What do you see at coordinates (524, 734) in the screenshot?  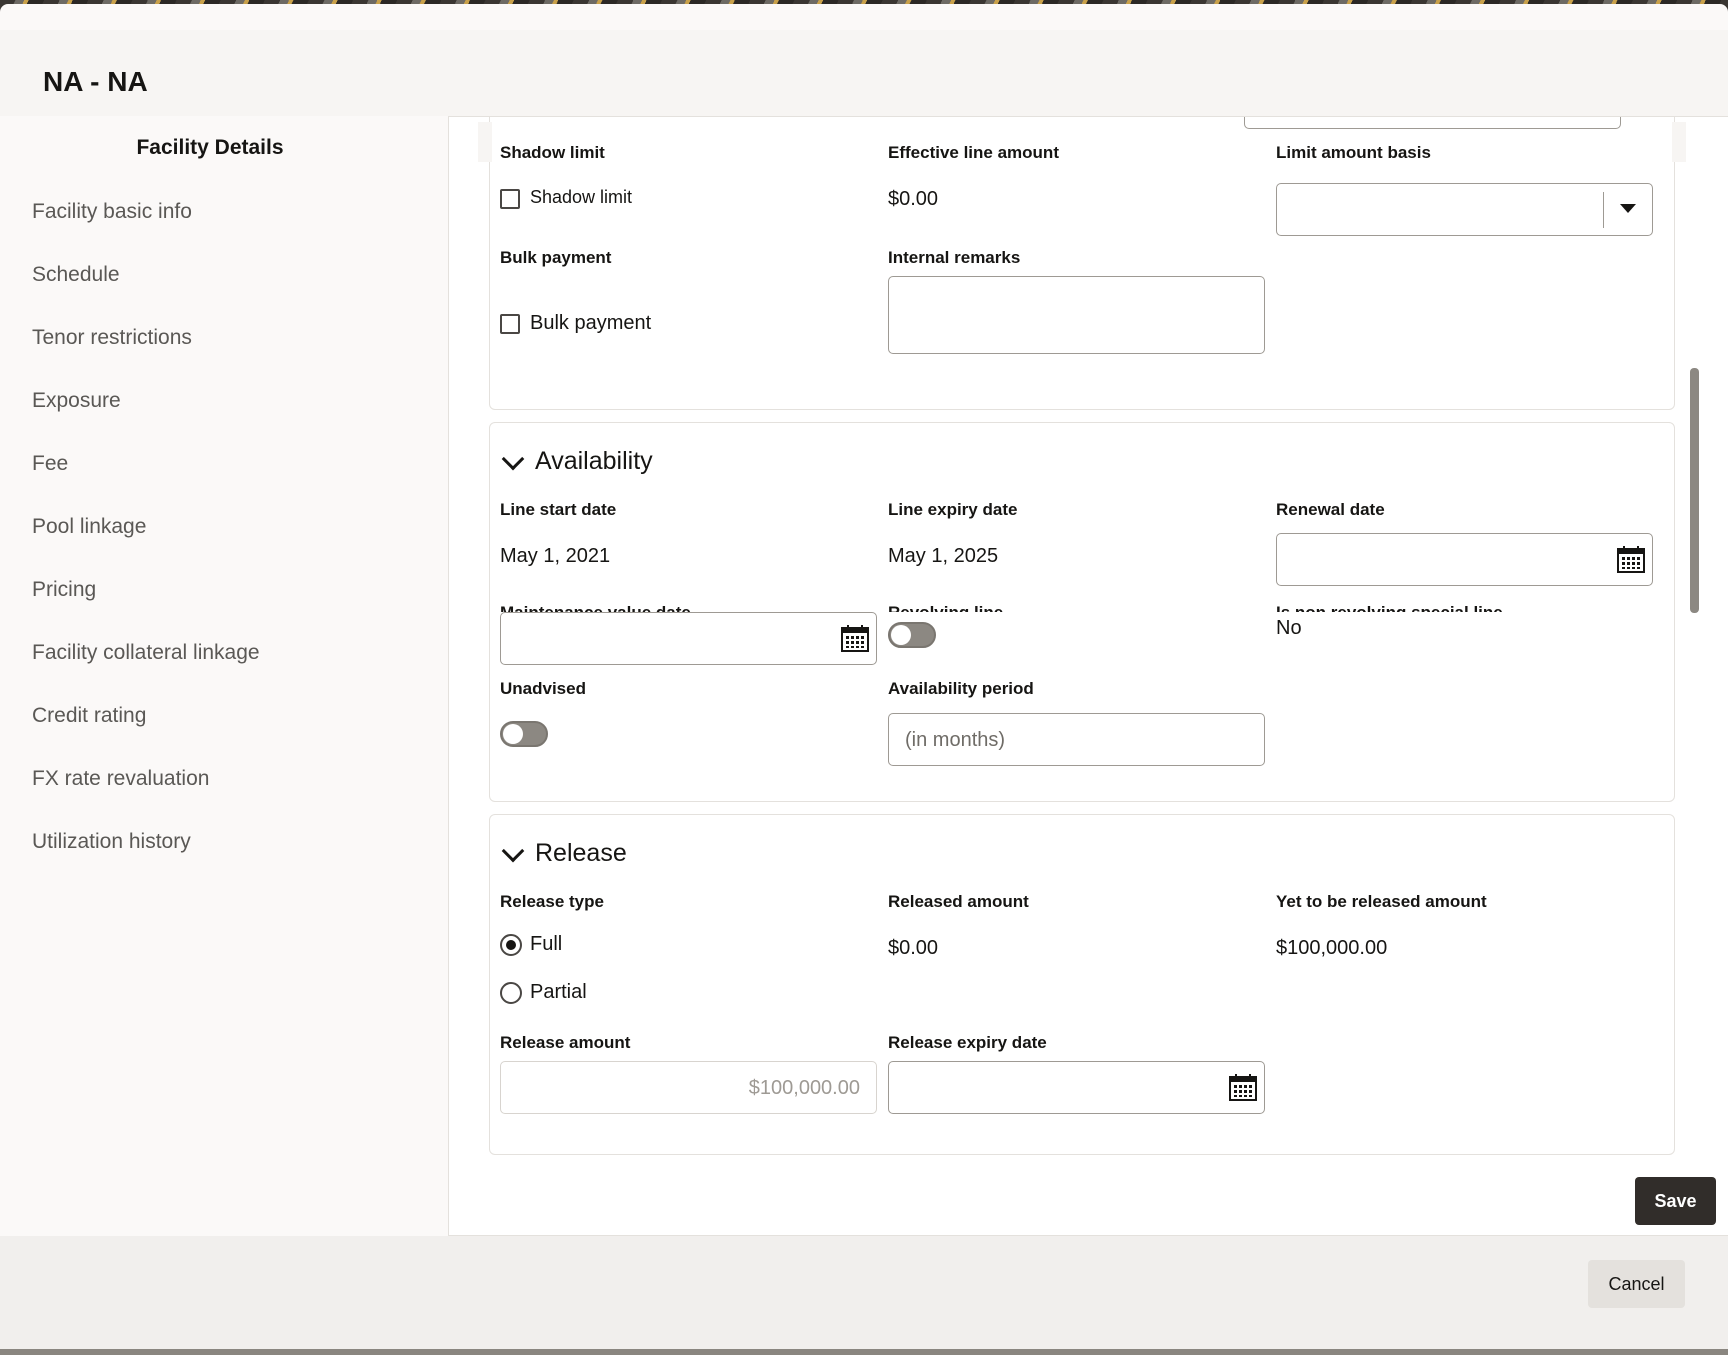 I see `unadvised-toggle` at bounding box center [524, 734].